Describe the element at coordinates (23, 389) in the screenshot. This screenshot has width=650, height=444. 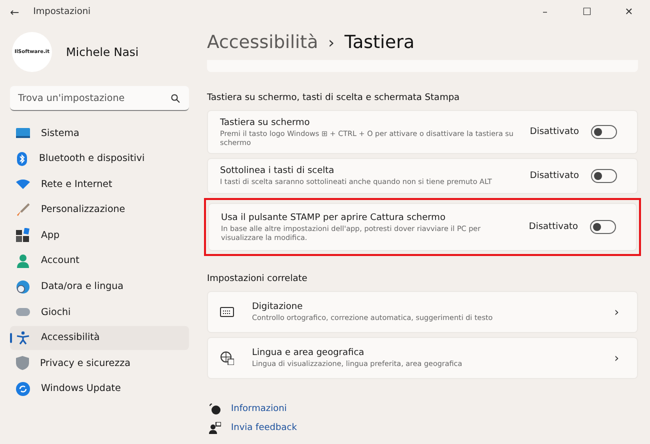
I see `update-icon` at that location.